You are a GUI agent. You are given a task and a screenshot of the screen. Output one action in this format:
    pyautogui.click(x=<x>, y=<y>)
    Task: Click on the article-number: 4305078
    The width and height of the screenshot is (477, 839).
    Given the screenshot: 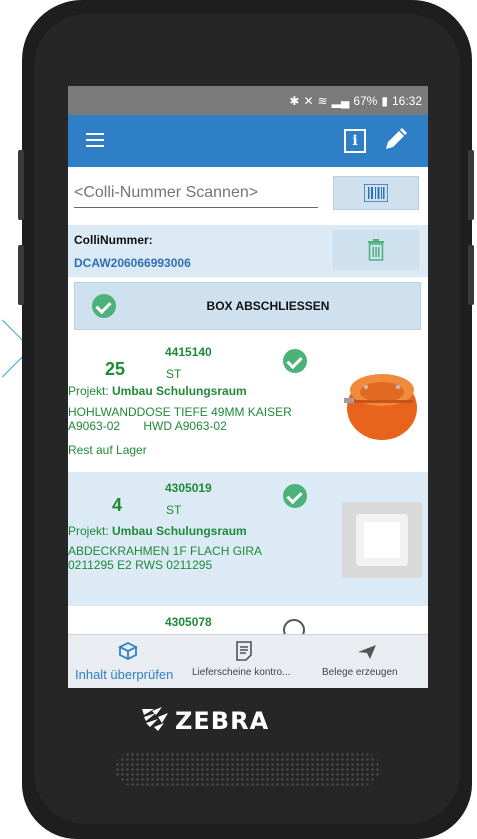 What is the action you would take?
    pyautogui.click(x=188, y=622)
    